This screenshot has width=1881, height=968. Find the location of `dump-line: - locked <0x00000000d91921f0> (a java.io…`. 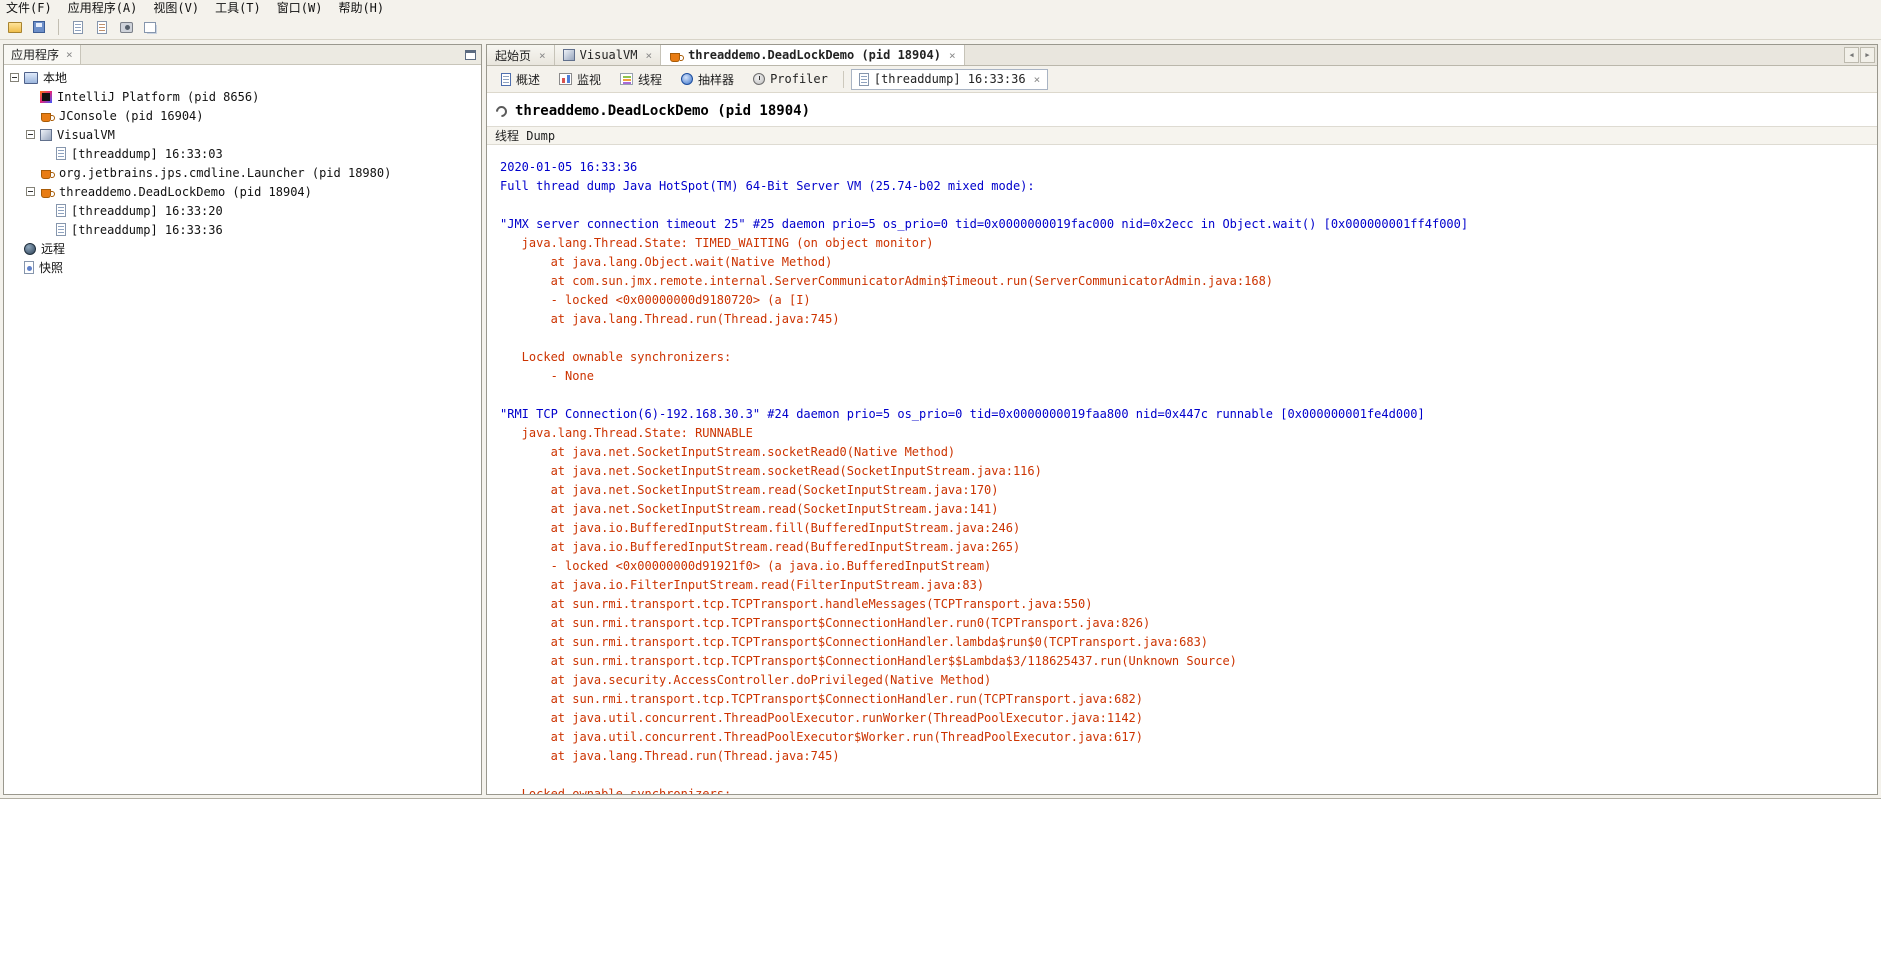

dump-line: - locked <0x00000000d91921f0> (a java.io… is located at coordinates (746, 566).